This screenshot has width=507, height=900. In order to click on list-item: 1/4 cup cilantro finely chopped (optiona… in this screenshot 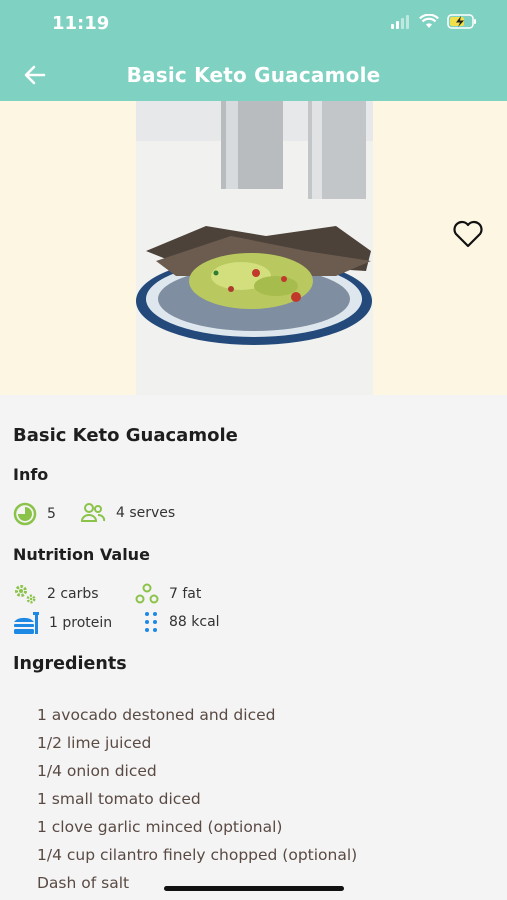, I will do `click(197, 855)`.